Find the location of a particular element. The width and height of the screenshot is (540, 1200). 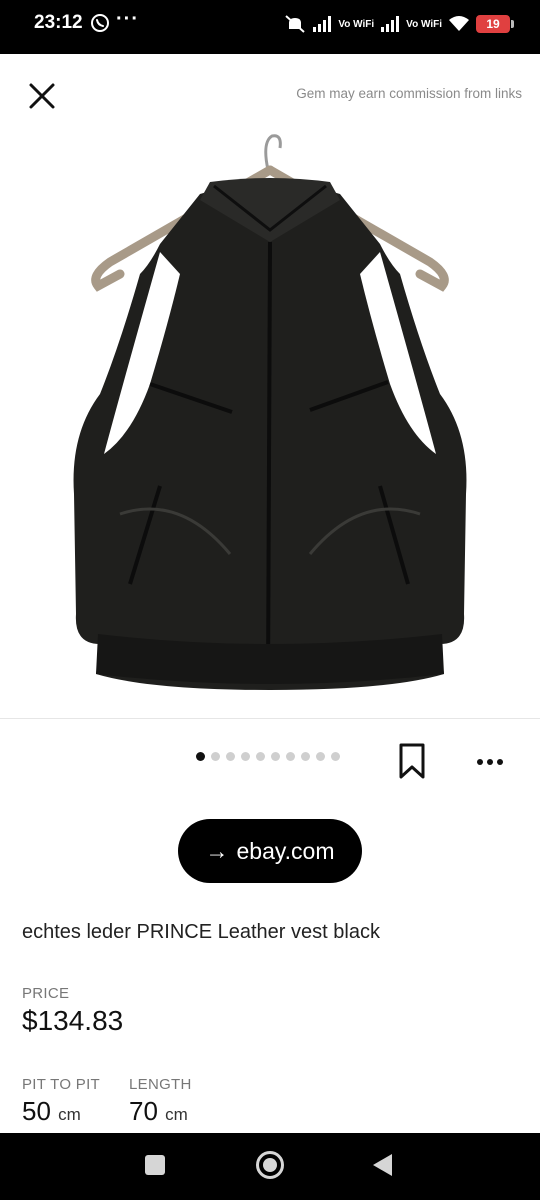

back-button is located at coordinates (382, 1165).